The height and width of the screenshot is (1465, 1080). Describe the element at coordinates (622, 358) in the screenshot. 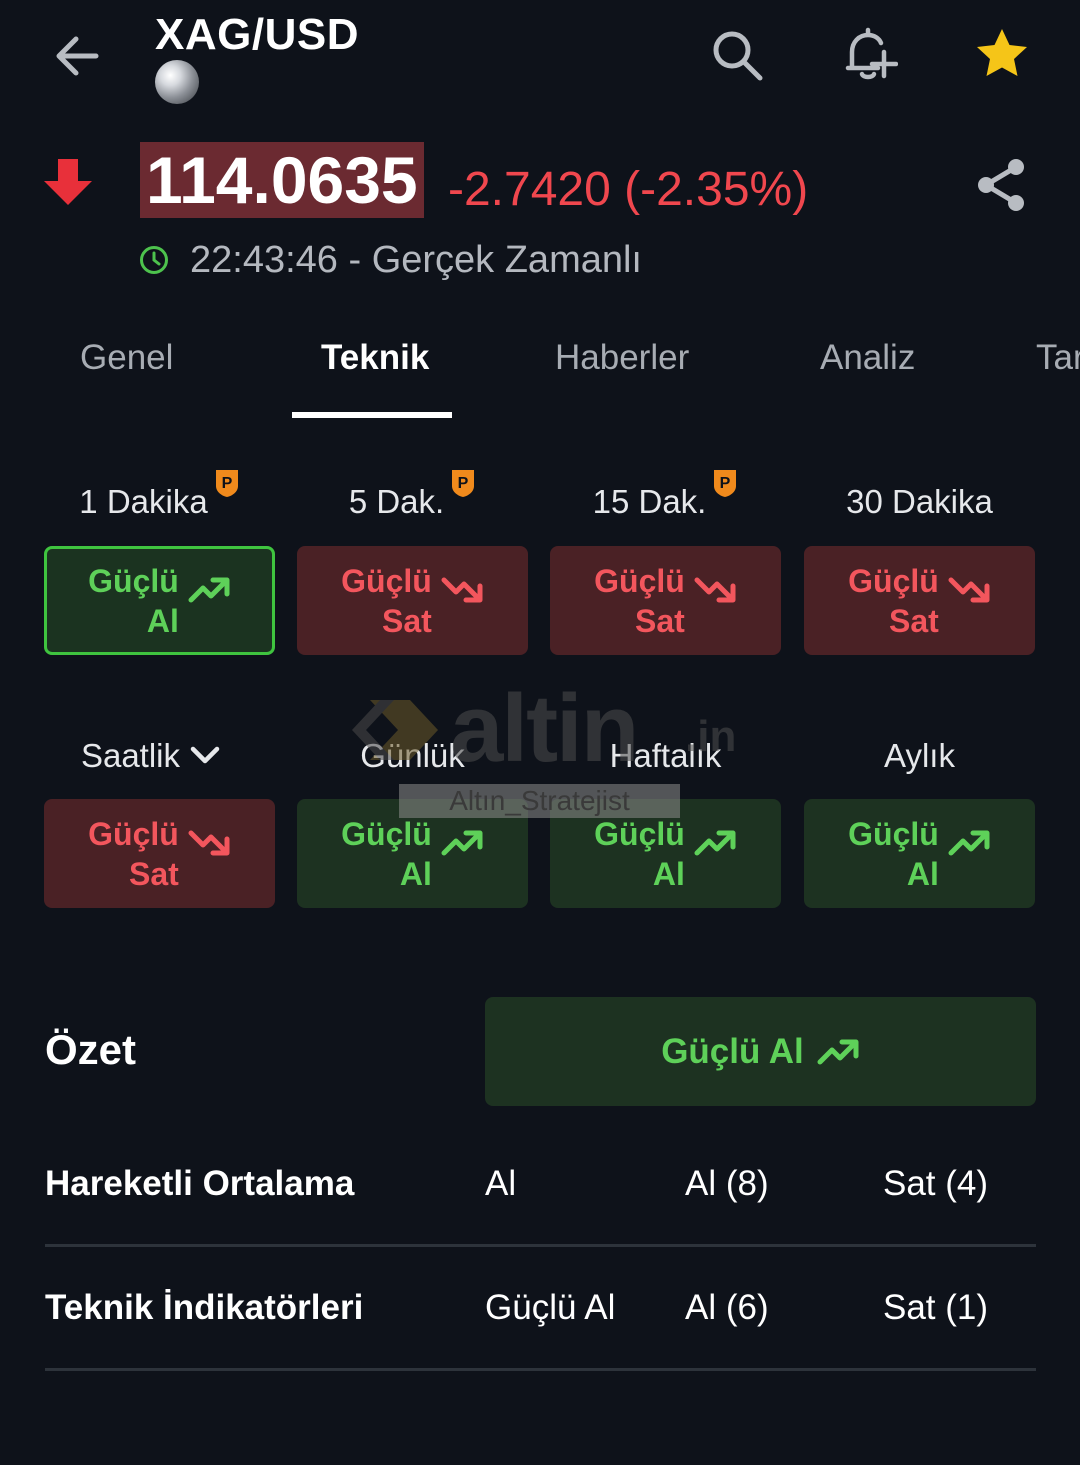

I see `tab-haberler: Haberler` at that location.